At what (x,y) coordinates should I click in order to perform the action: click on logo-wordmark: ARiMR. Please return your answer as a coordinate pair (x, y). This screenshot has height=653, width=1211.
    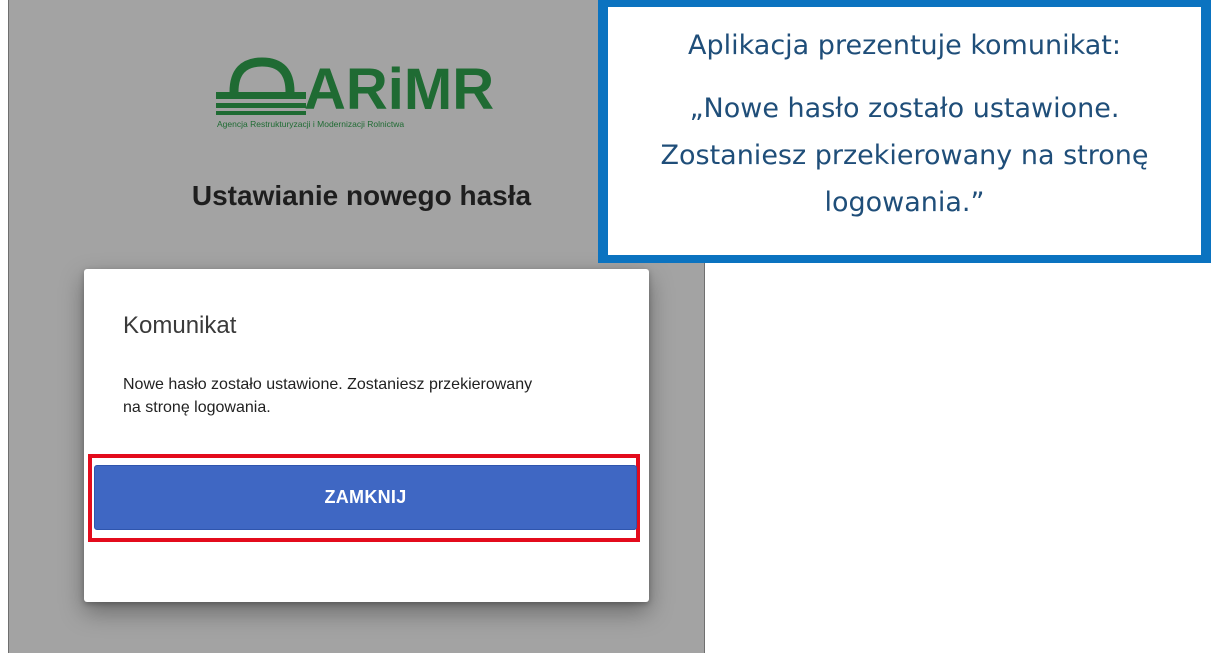
    Looking at the image, I should click on (399, 87).